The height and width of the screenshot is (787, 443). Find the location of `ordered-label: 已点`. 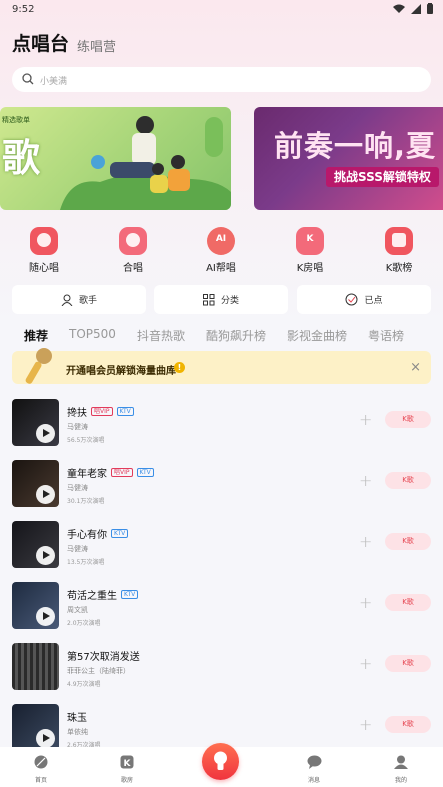

ordered-label: 已点 is located at coordinates (373, 301).